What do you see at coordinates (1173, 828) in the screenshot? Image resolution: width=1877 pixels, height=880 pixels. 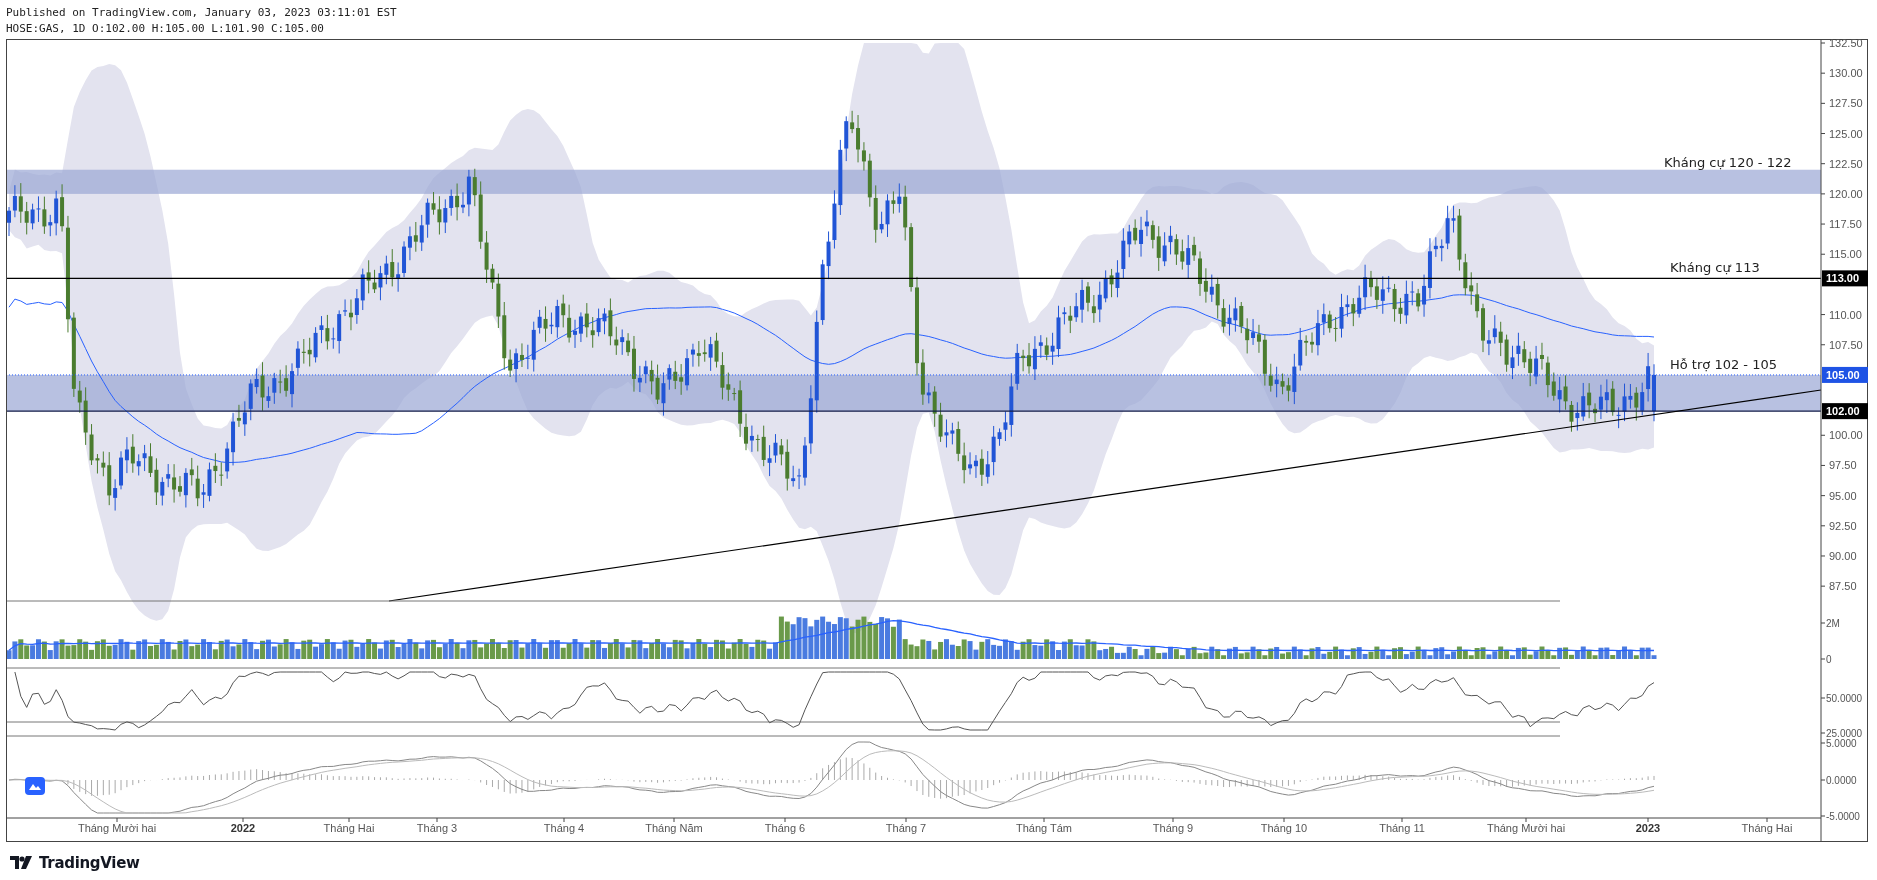 I see `time-axis-label: Tháng 9` at bounding box center [1173, 828].